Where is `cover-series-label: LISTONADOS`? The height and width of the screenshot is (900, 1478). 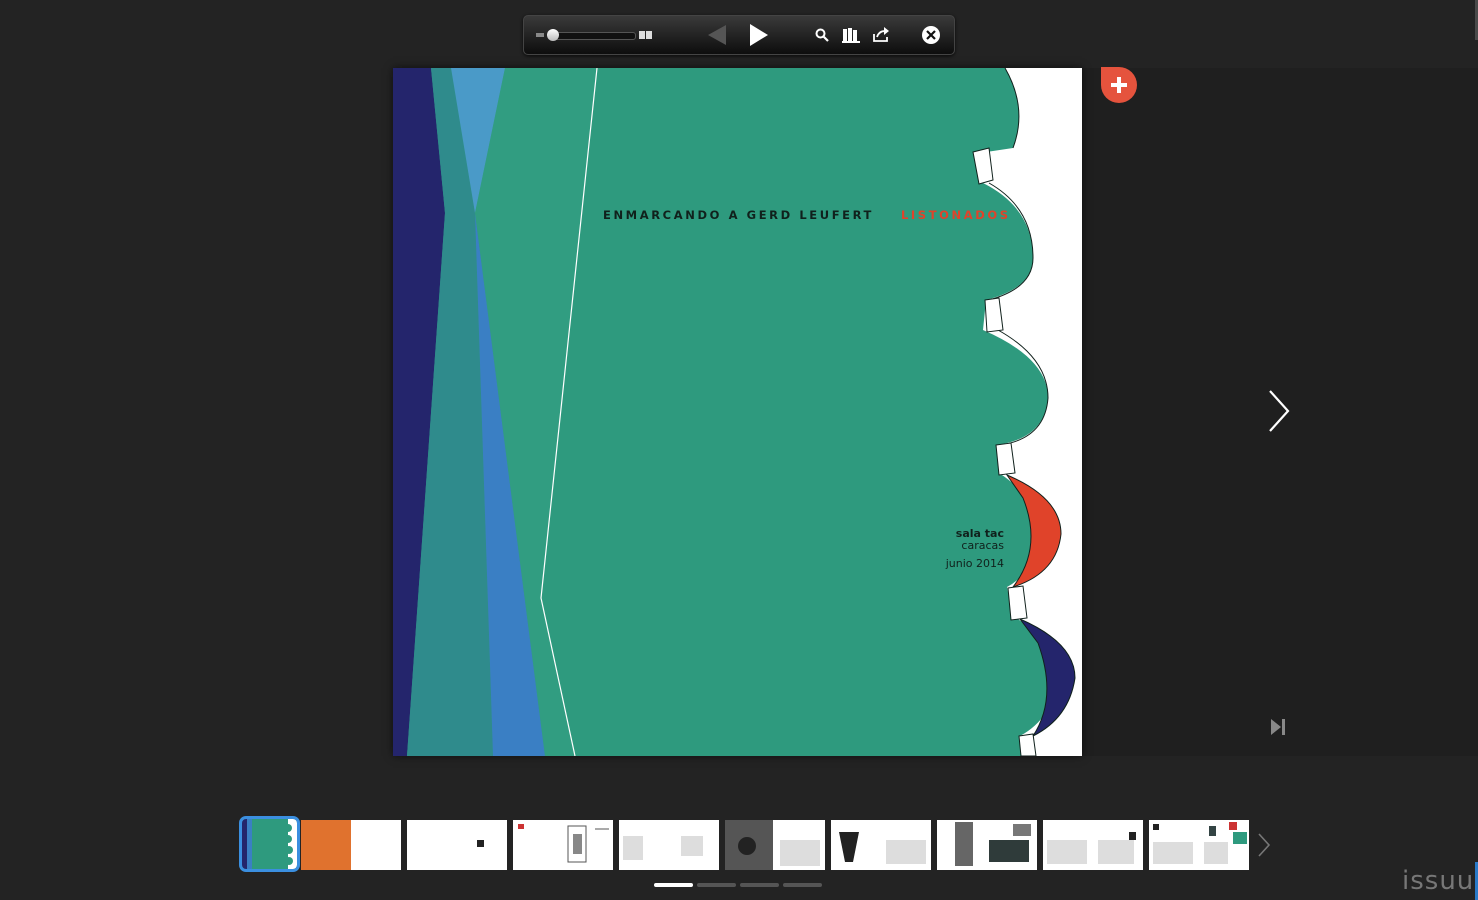 cover-series-label: LISTONADOS is located at coordinates (956, 215).